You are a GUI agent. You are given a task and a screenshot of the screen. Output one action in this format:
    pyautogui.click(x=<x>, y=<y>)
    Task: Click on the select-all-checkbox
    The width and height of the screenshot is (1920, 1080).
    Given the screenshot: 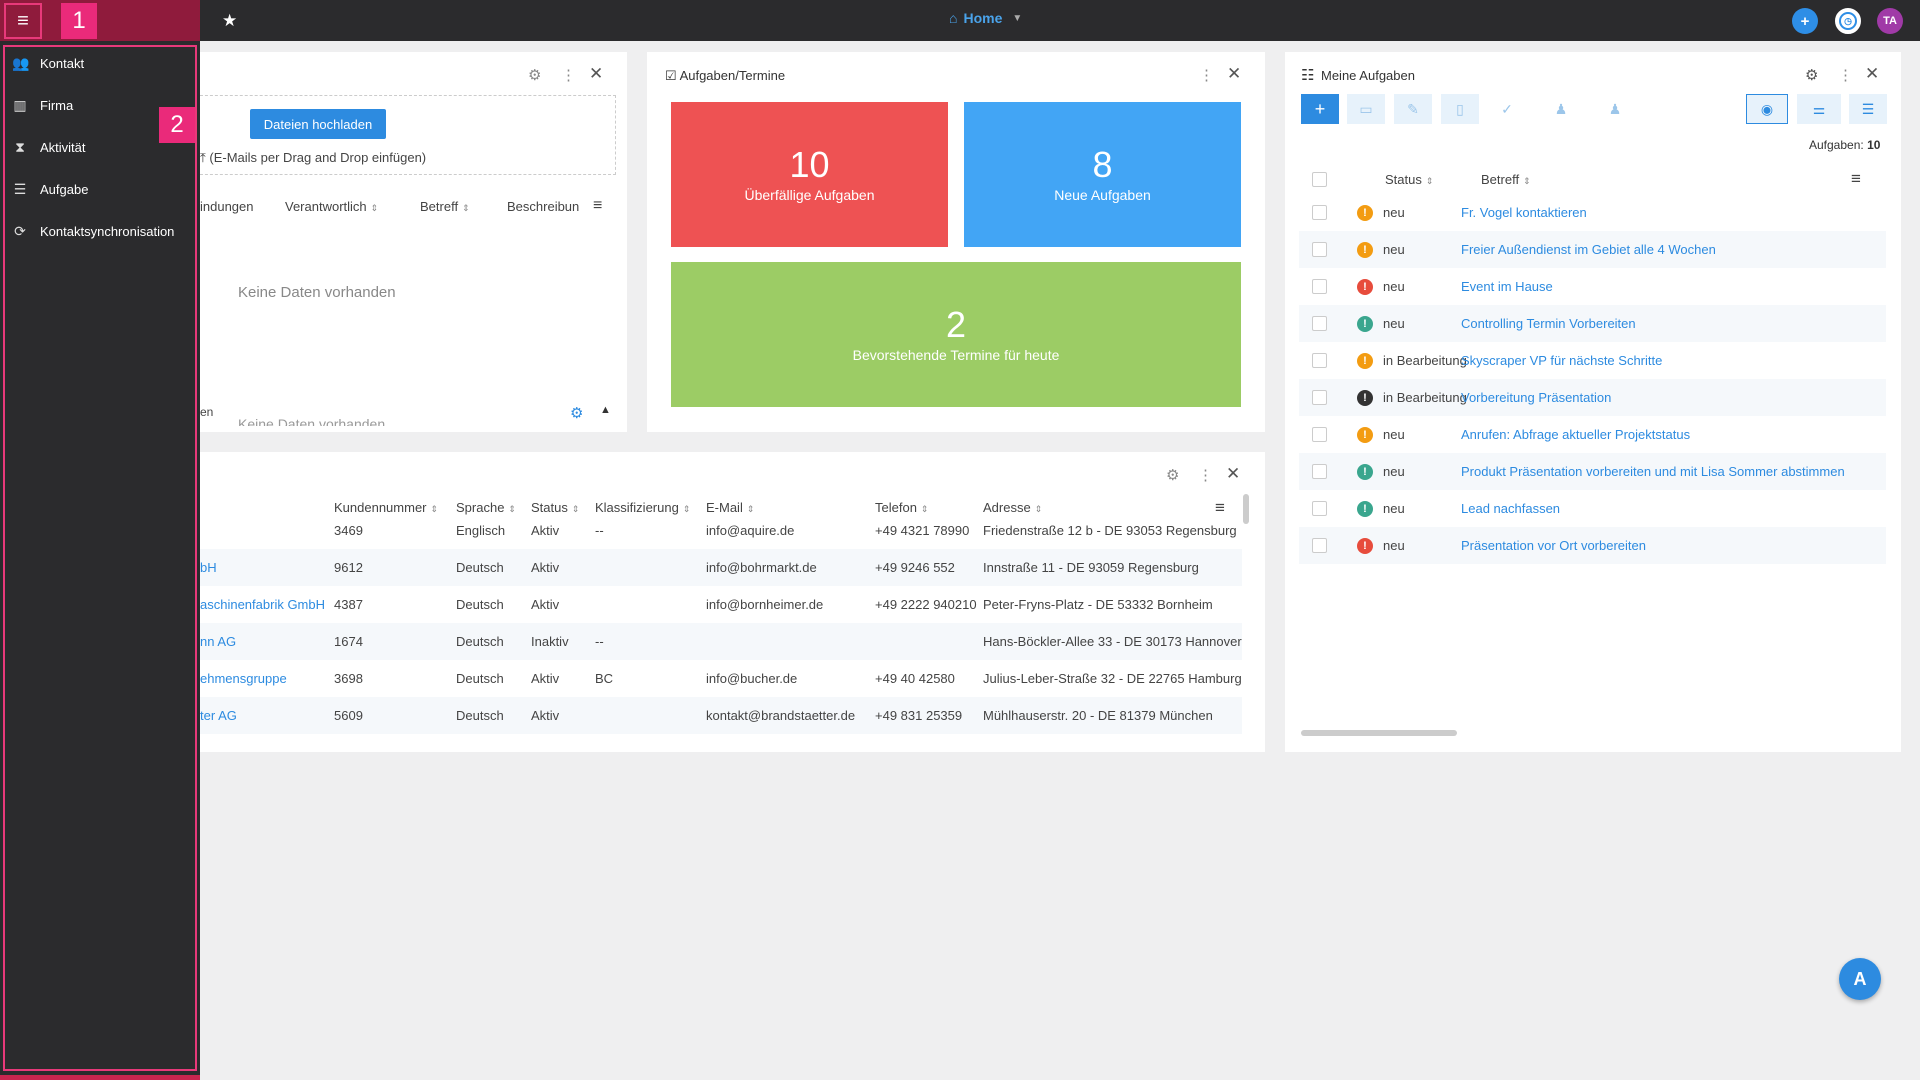 What is the action you would take?
    pyautogui.click(x=1319, y=179)
    